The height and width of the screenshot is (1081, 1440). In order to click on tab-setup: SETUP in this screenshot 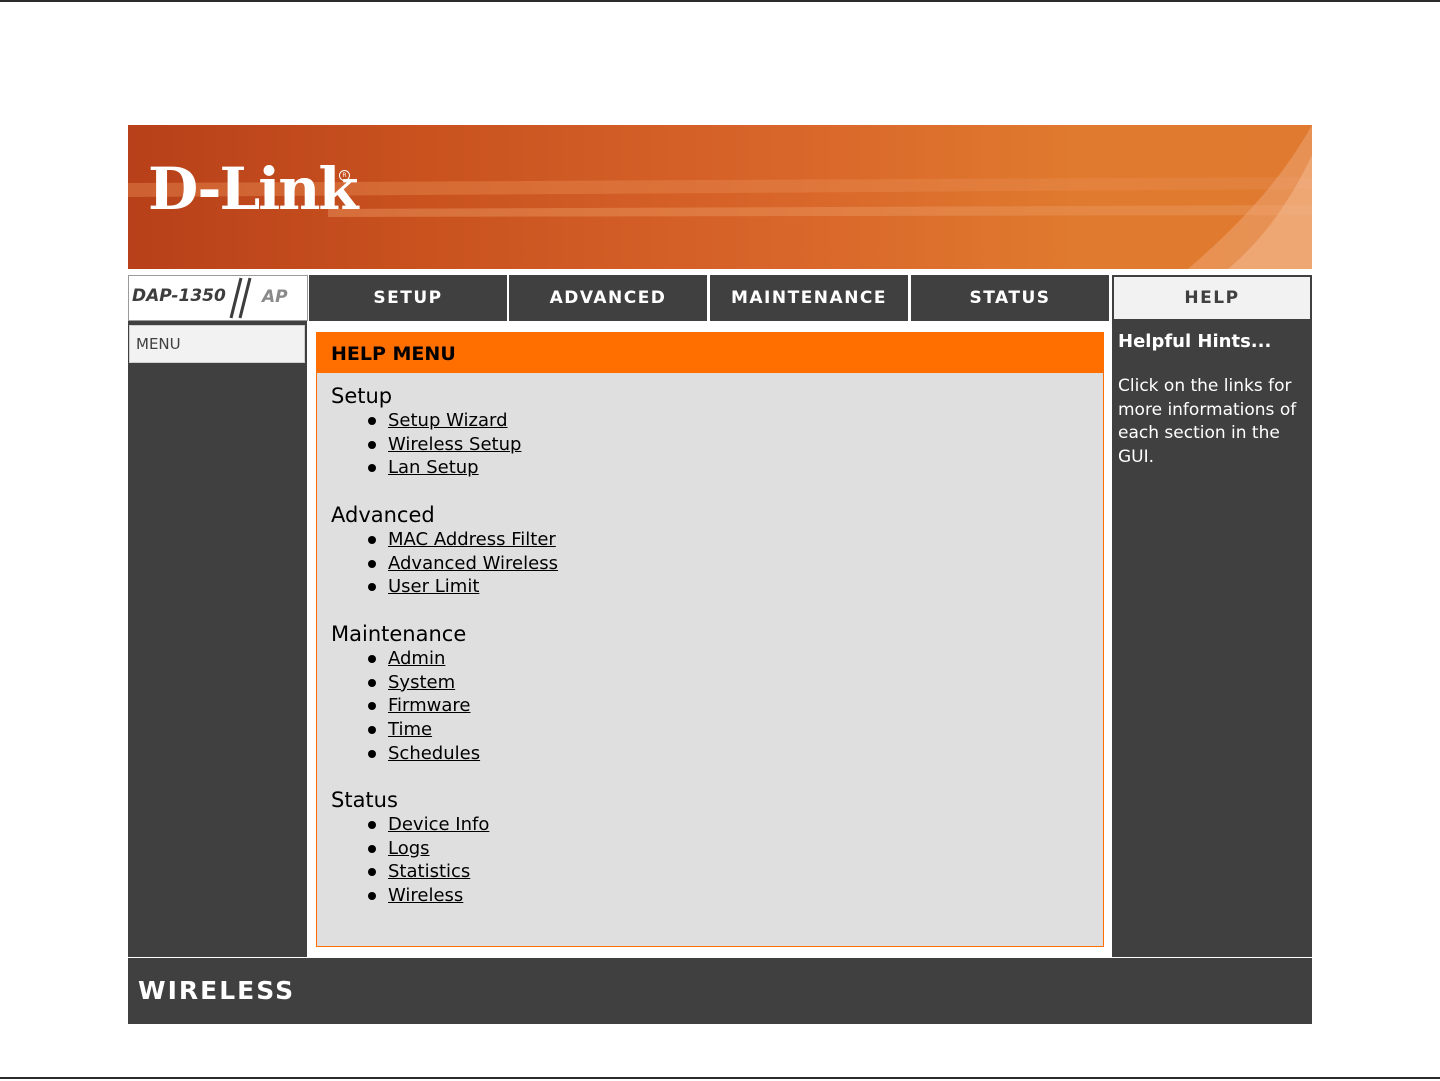, I will do `click(408, 298)`.